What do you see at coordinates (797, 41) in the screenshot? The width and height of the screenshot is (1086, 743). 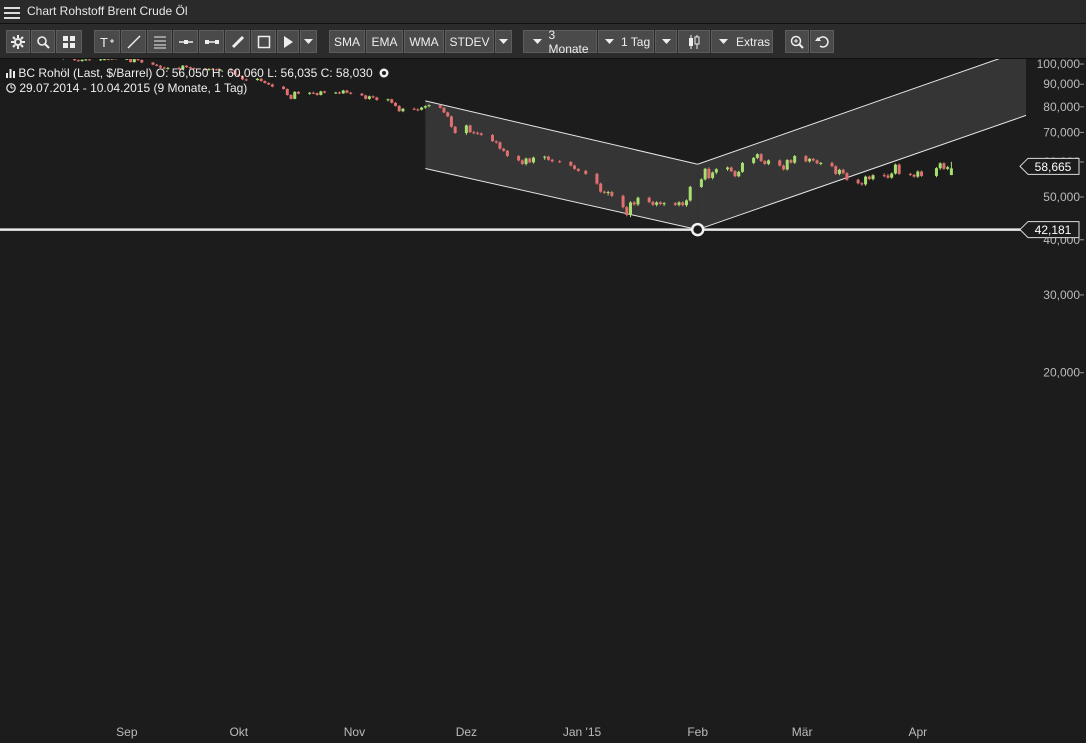 I see `zoom-button` at bounding box center [797, 41].